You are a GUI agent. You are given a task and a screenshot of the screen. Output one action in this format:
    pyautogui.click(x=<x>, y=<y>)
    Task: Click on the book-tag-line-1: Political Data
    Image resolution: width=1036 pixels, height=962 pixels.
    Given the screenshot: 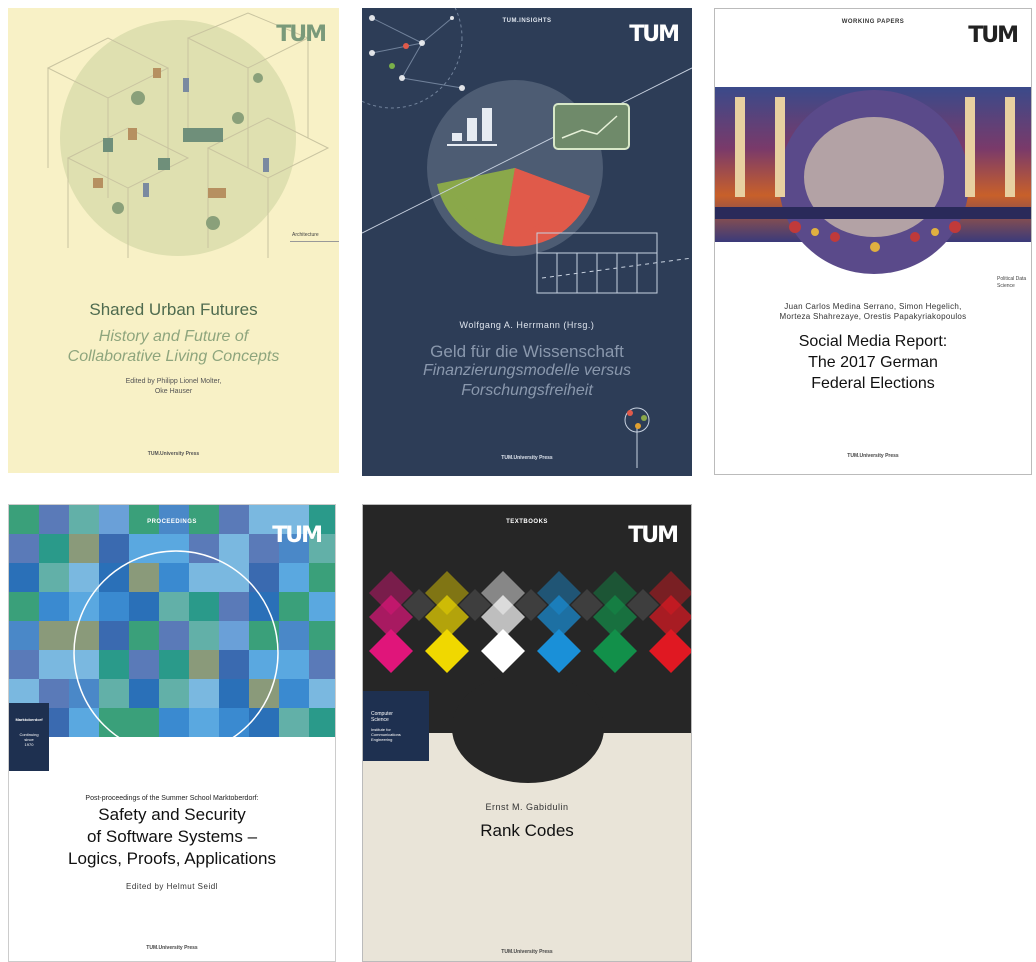 What is the action you would take?
    pyautogui.click(x=1012, y=279)
    